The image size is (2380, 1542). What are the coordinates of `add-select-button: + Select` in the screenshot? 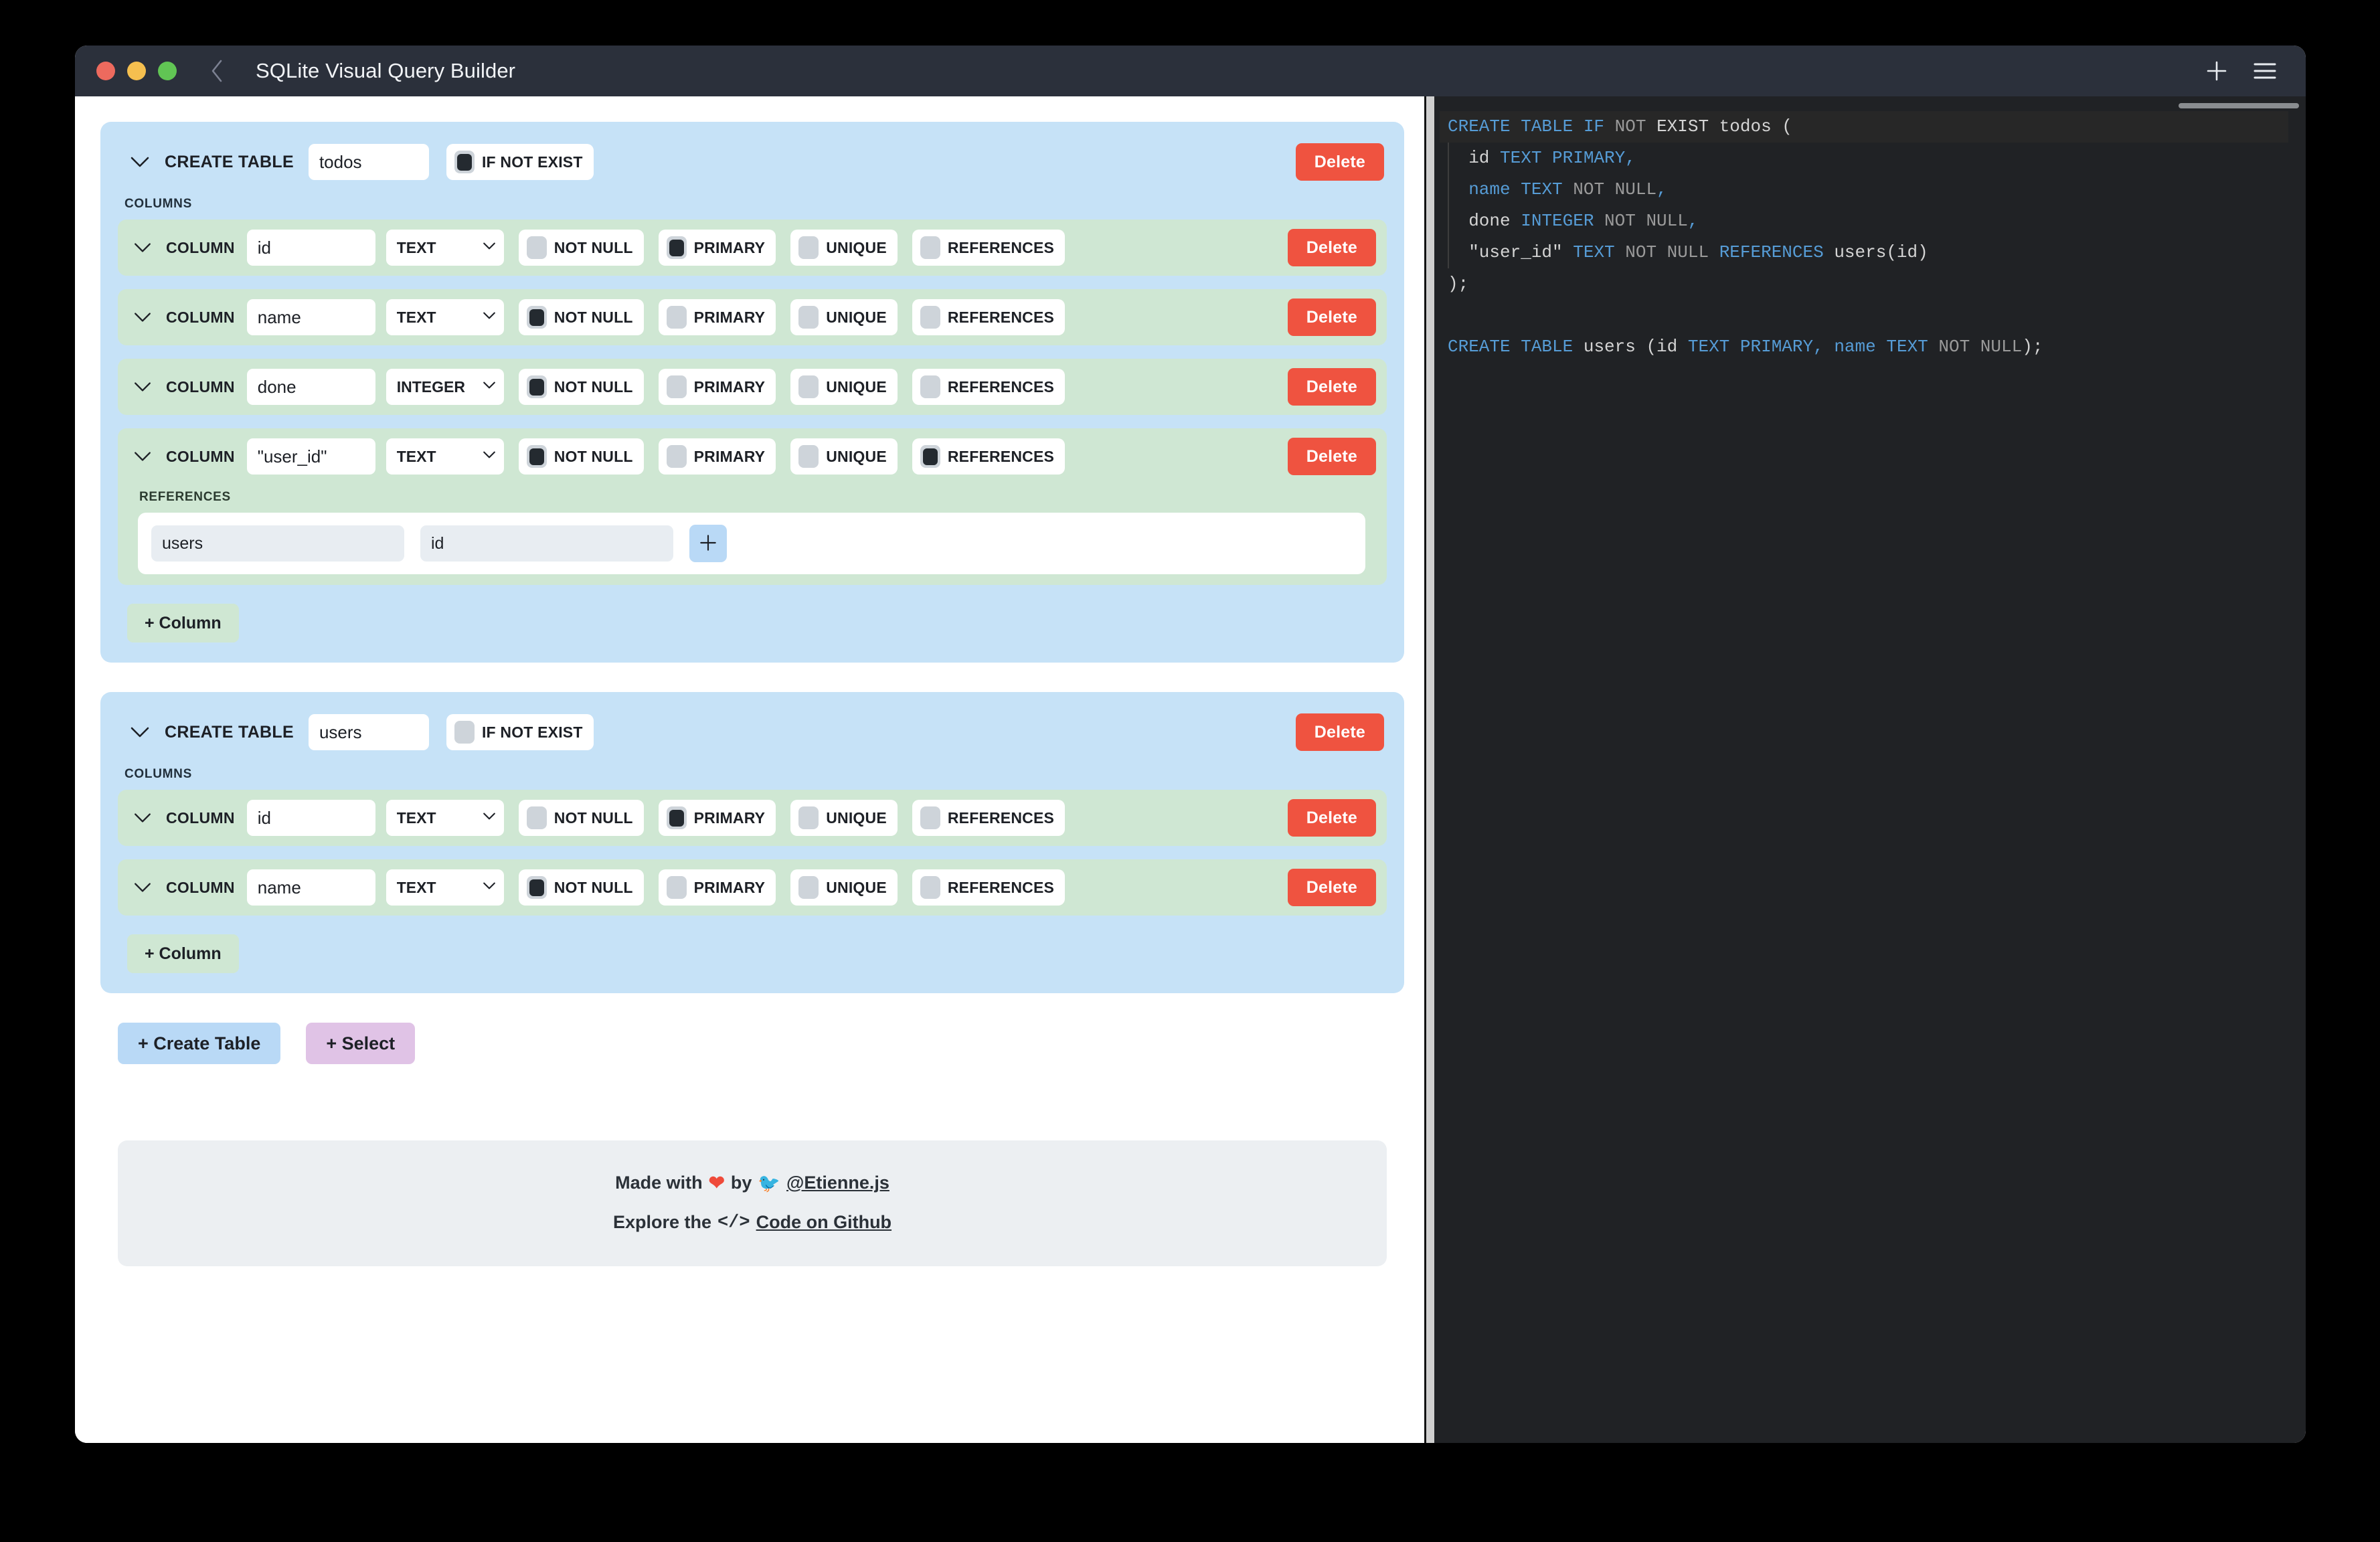 It's located at (361, 1043).